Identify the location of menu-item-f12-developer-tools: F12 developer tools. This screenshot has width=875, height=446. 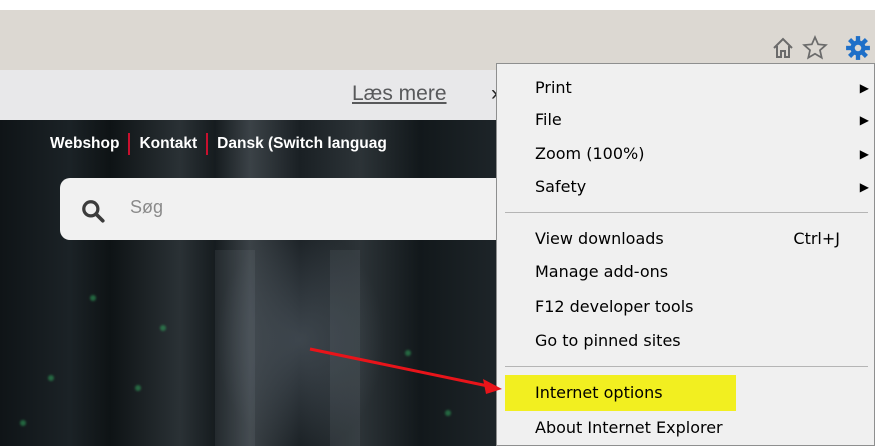
(690, 307).